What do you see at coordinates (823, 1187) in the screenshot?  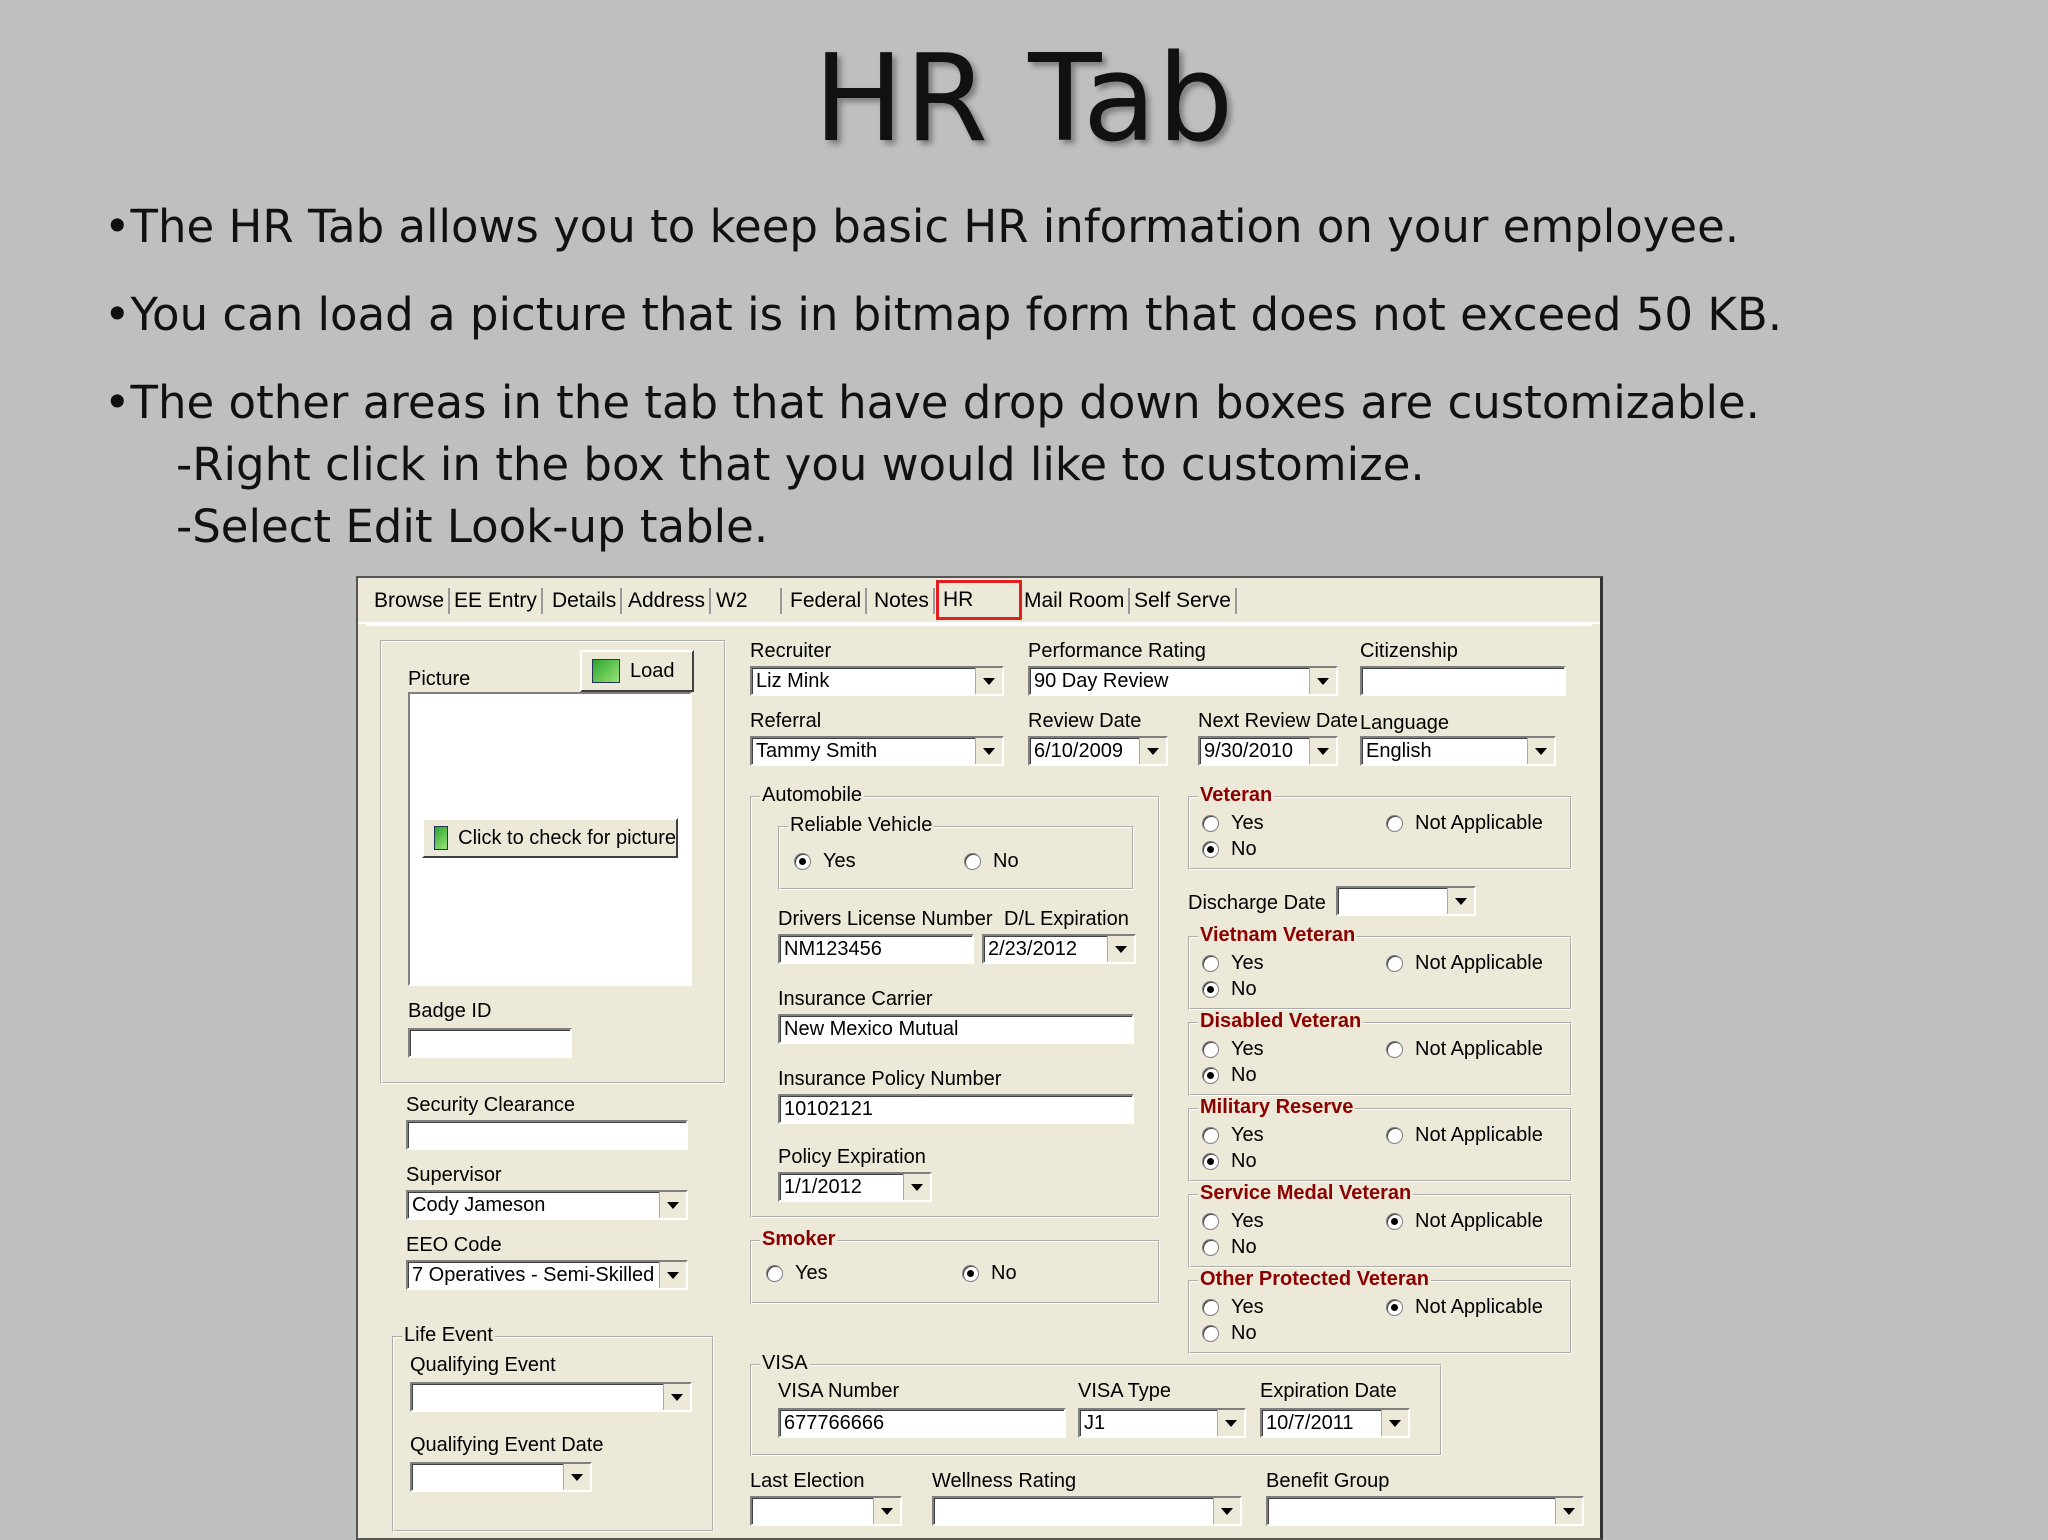 I see `policy-expiration-value: 1/1/2012` at bounding box center [823, 1187].